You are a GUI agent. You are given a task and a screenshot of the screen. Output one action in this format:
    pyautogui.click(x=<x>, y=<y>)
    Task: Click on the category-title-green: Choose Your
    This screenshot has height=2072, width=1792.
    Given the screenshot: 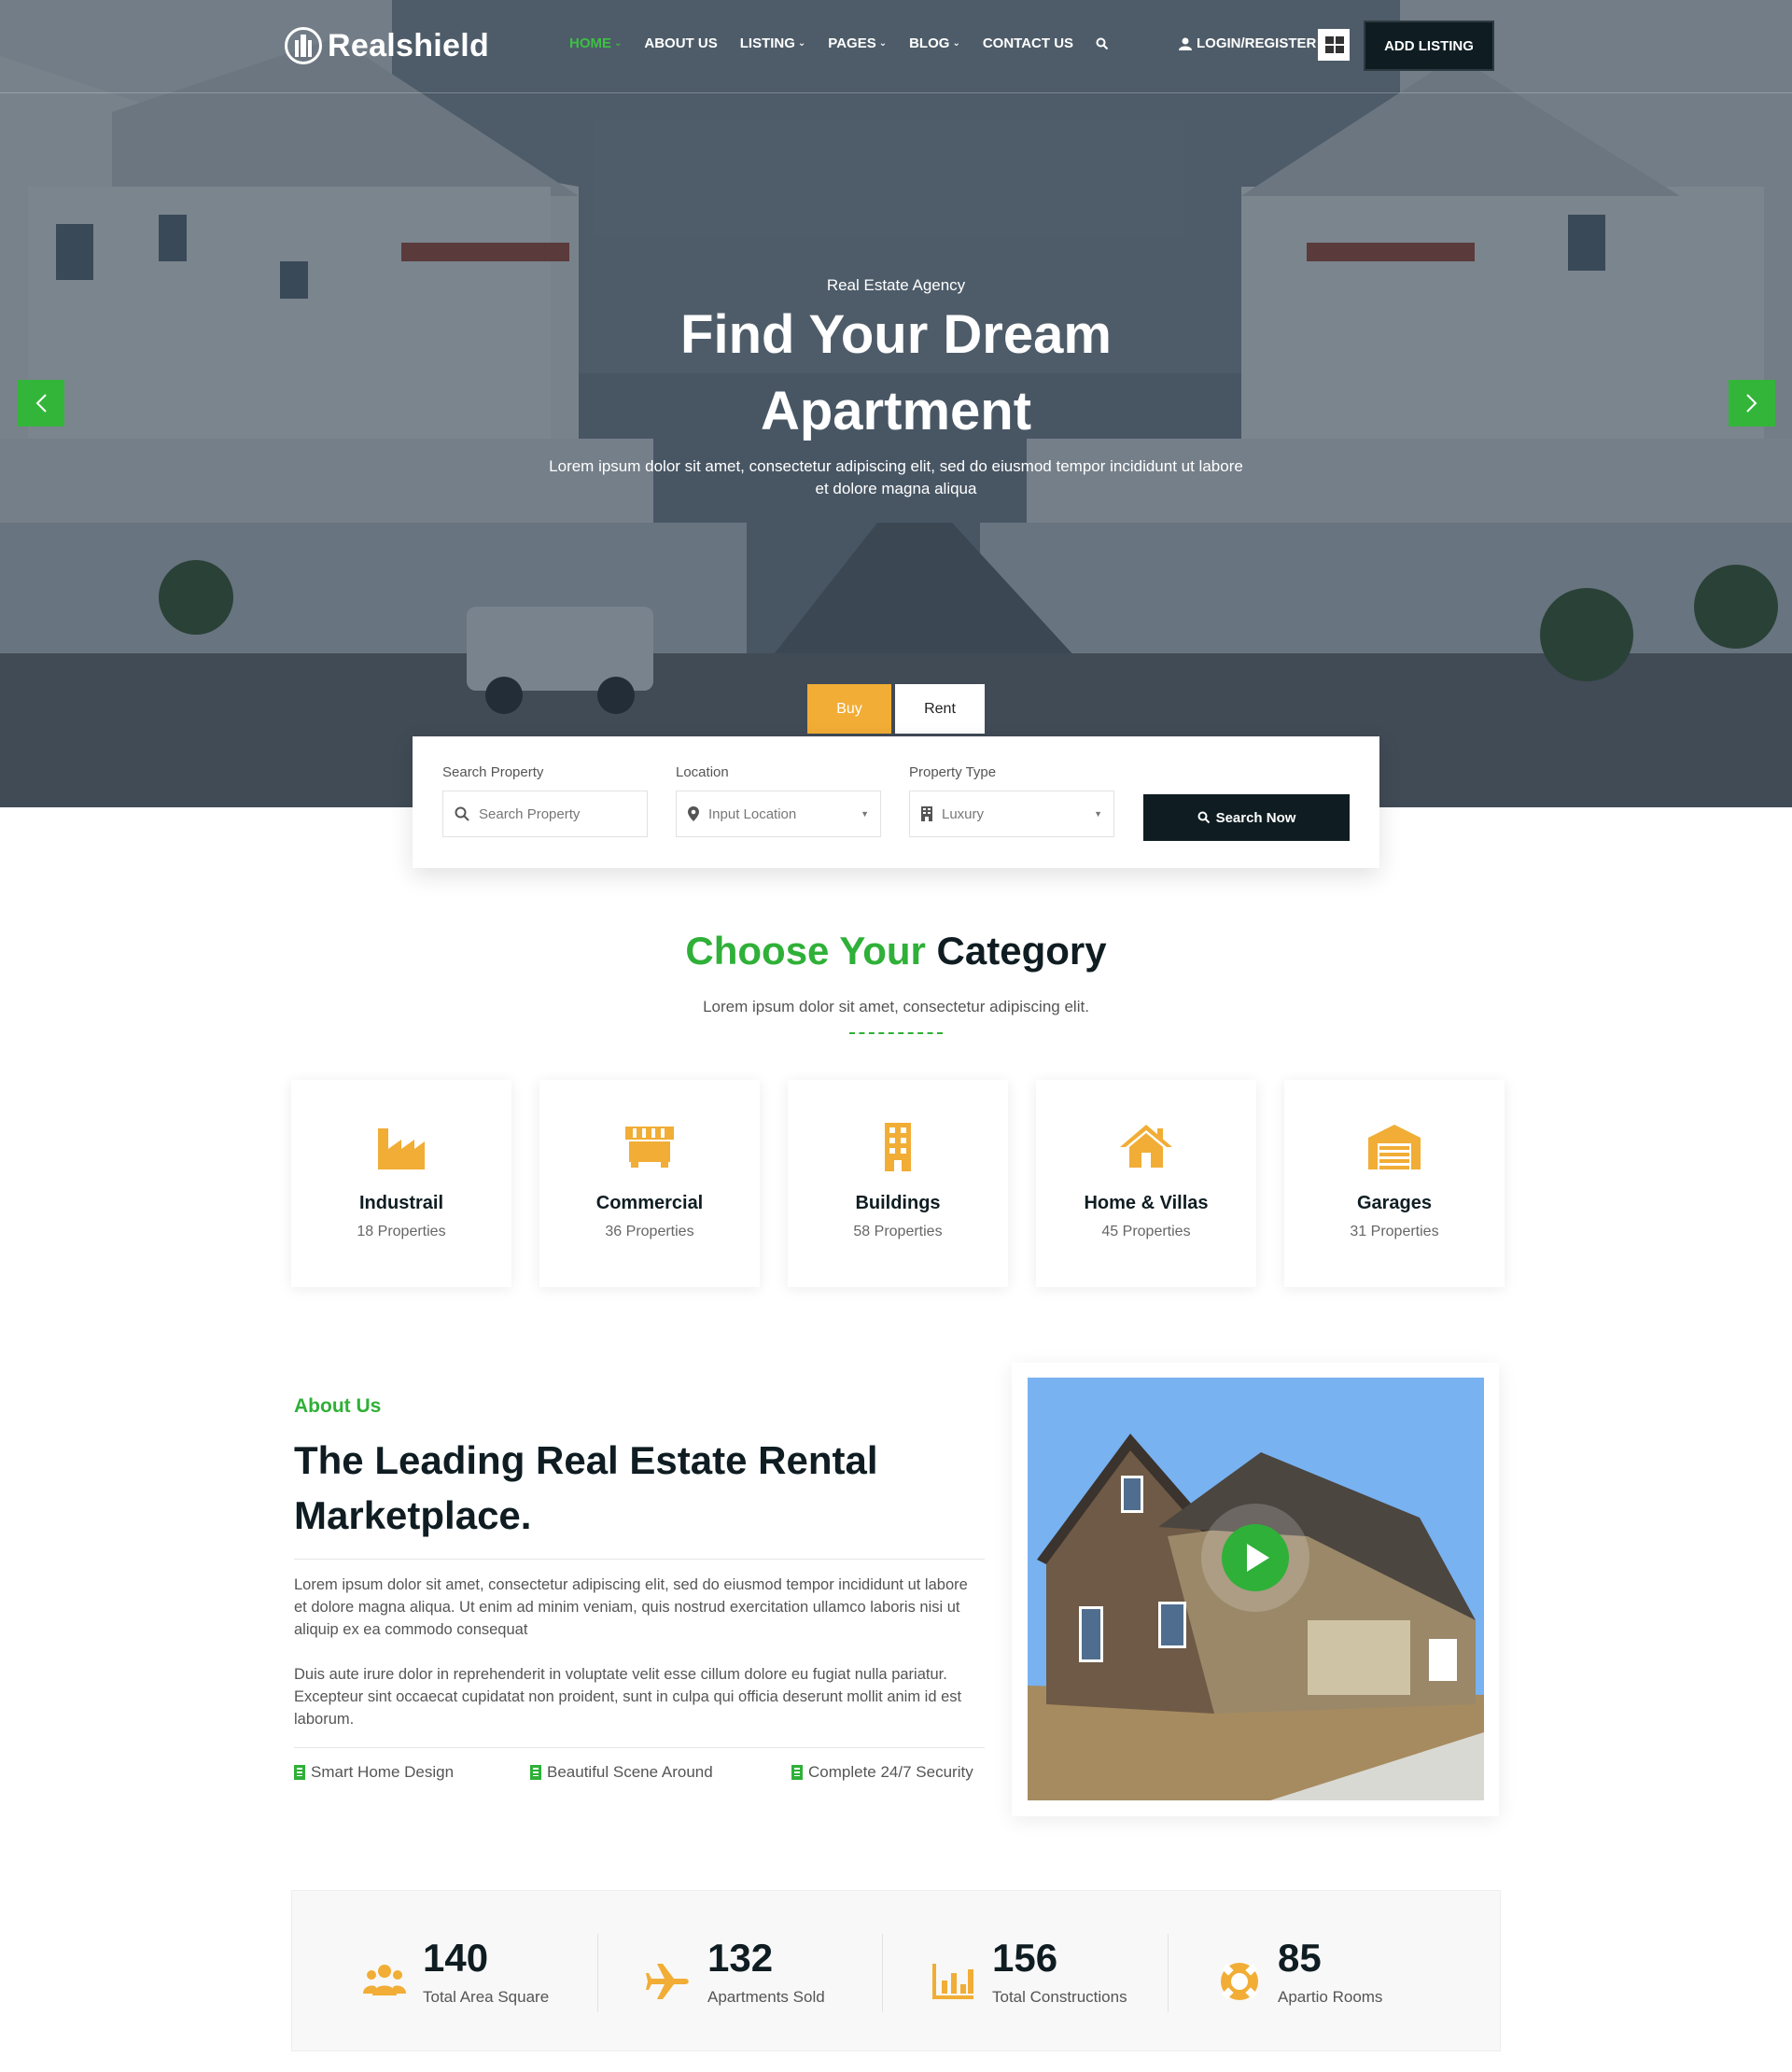 What is the action you would take?
    pyautogui.click(x=805, y=951)
    